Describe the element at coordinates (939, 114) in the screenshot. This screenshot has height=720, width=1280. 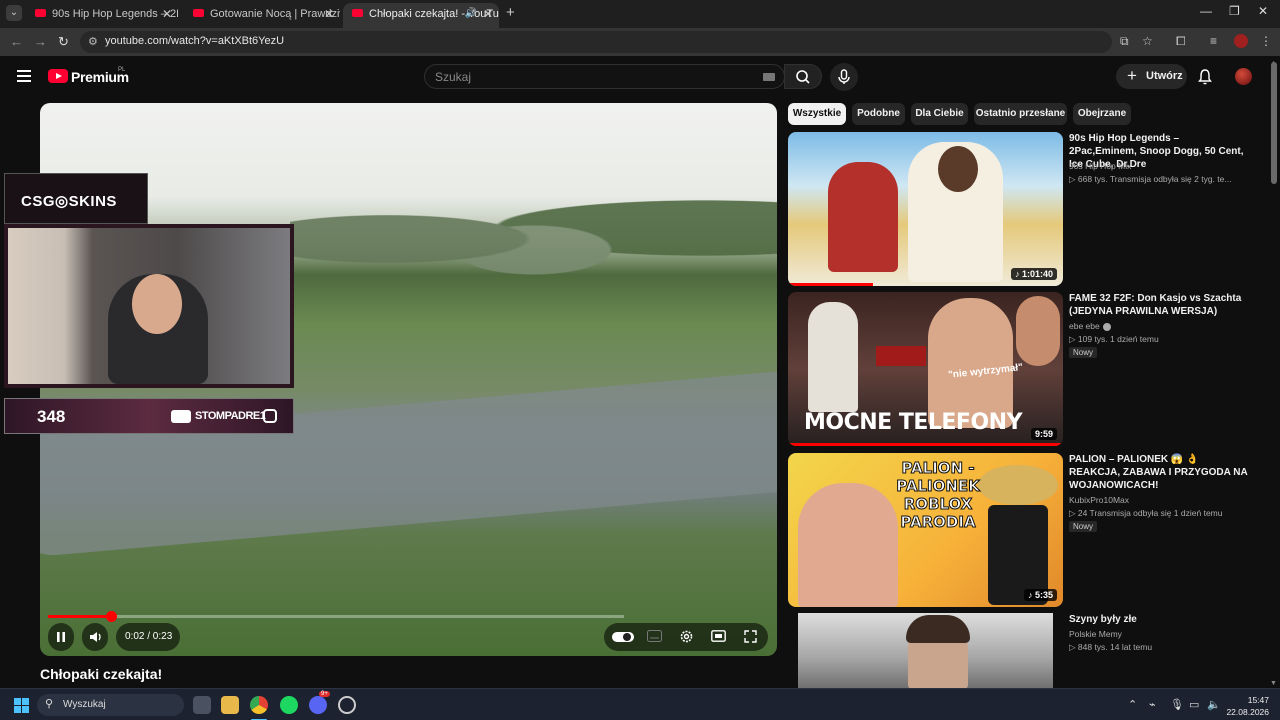
I see `chip-for-you: Dla Ciebie` at that location.